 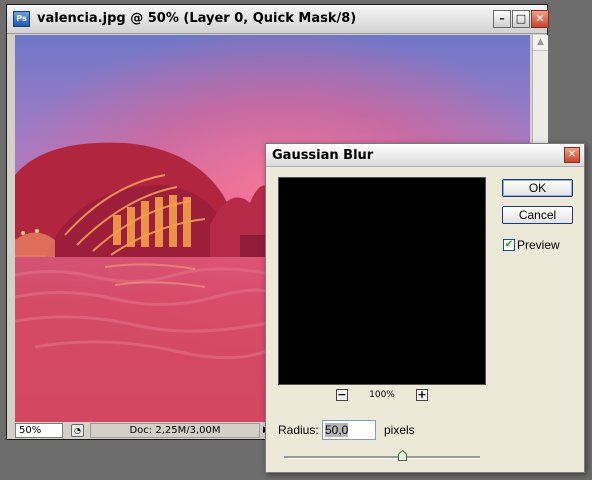 I want to click on dialog-close-icon: ✕, so click(x=572, y=155).